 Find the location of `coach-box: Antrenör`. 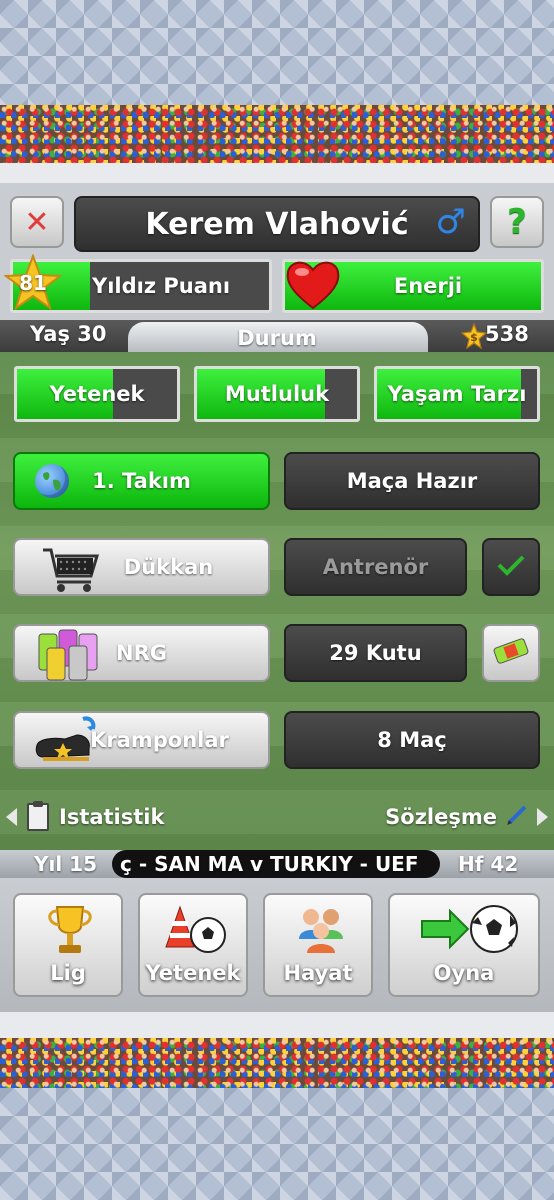

coach-box: Antrenör is located at coordinates (375, 567).